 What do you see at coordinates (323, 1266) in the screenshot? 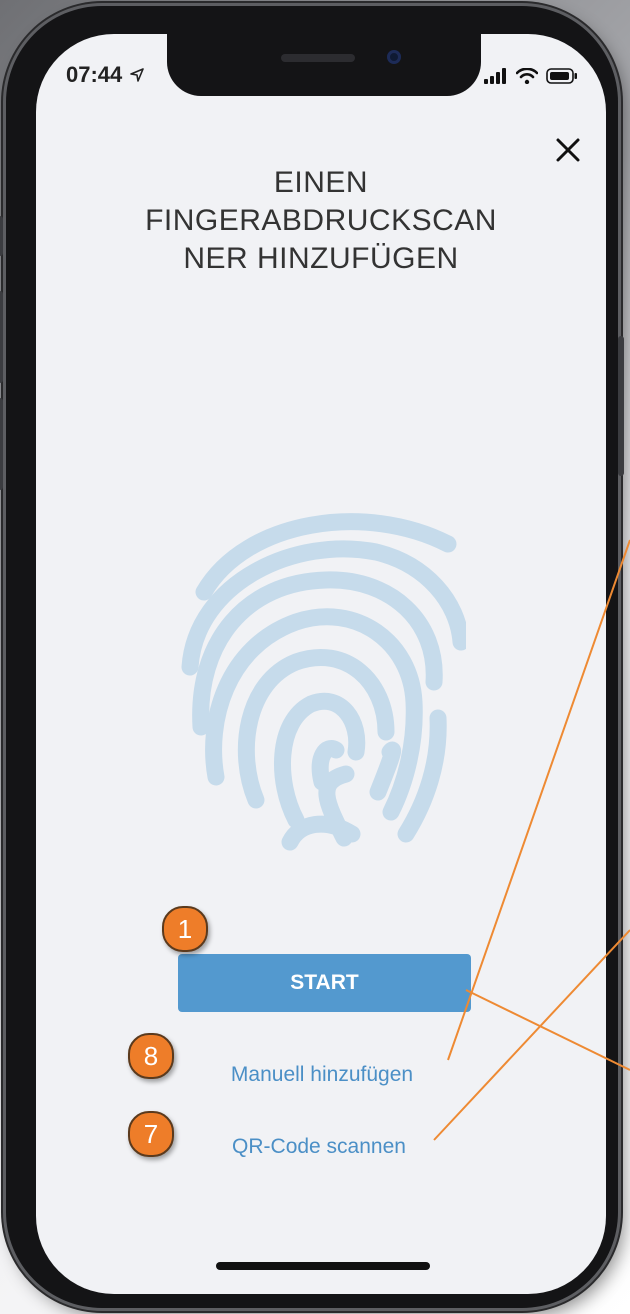
I see `home-indicator` at bounding box center [323, 1266].